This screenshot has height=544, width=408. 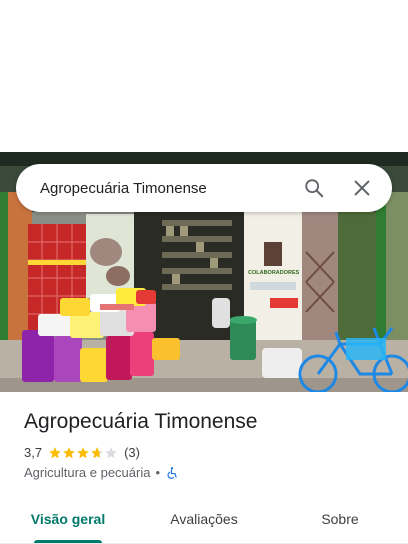 I want to click on place-tabs: Visão geral Avaliações Sobre, so click(x=204, y=519).